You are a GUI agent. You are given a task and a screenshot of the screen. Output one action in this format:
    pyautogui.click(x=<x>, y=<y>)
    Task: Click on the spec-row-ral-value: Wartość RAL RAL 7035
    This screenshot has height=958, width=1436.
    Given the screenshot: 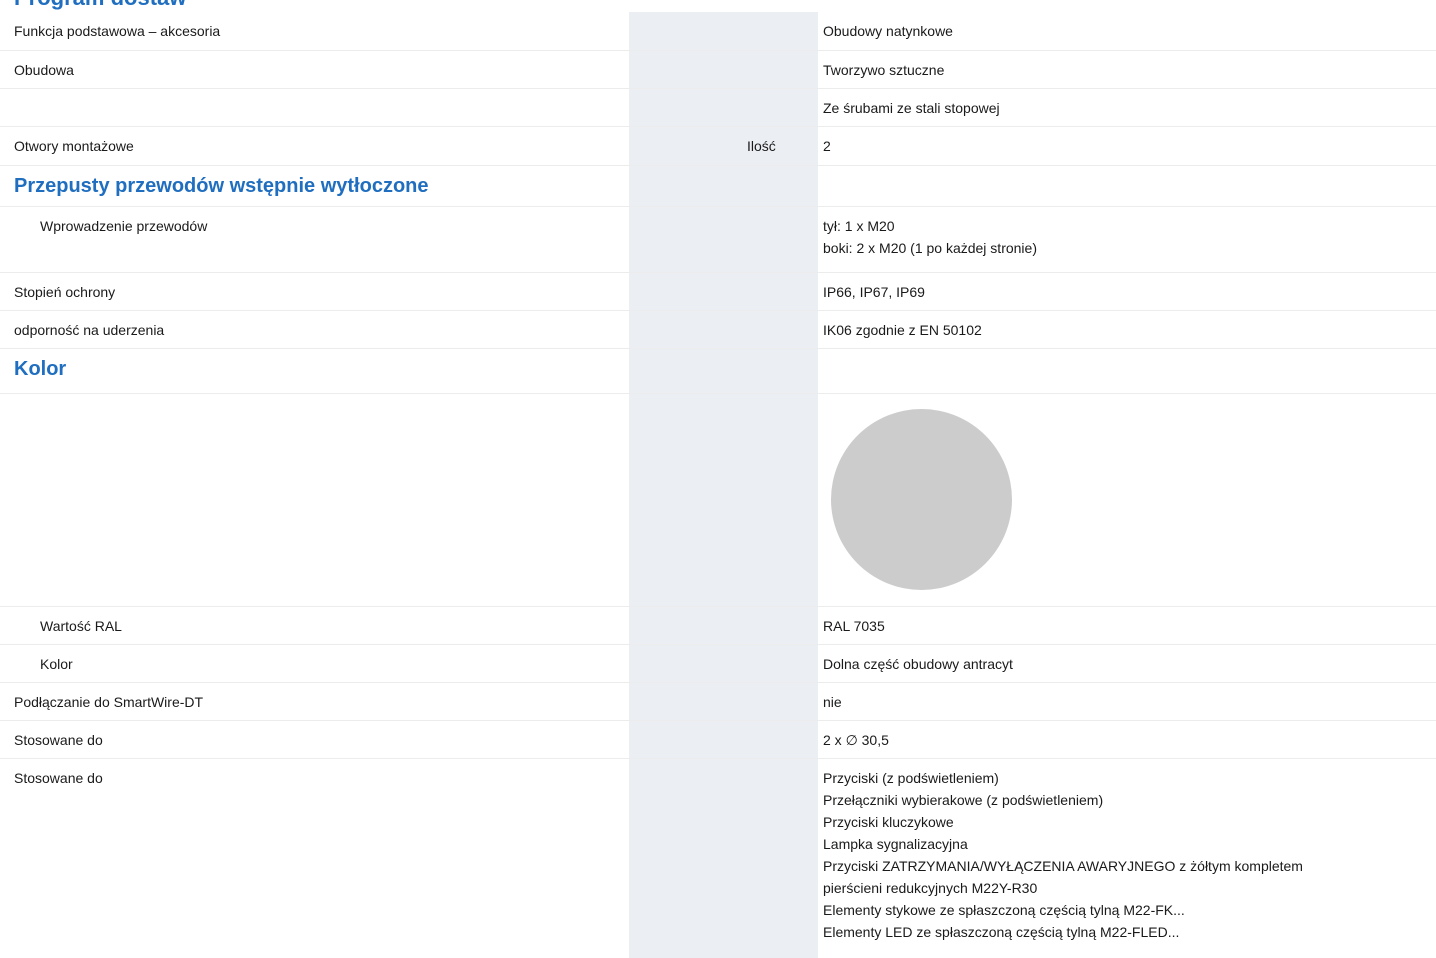 What is the action you would take?
    pyautogui.click(x=718, y=626)
    